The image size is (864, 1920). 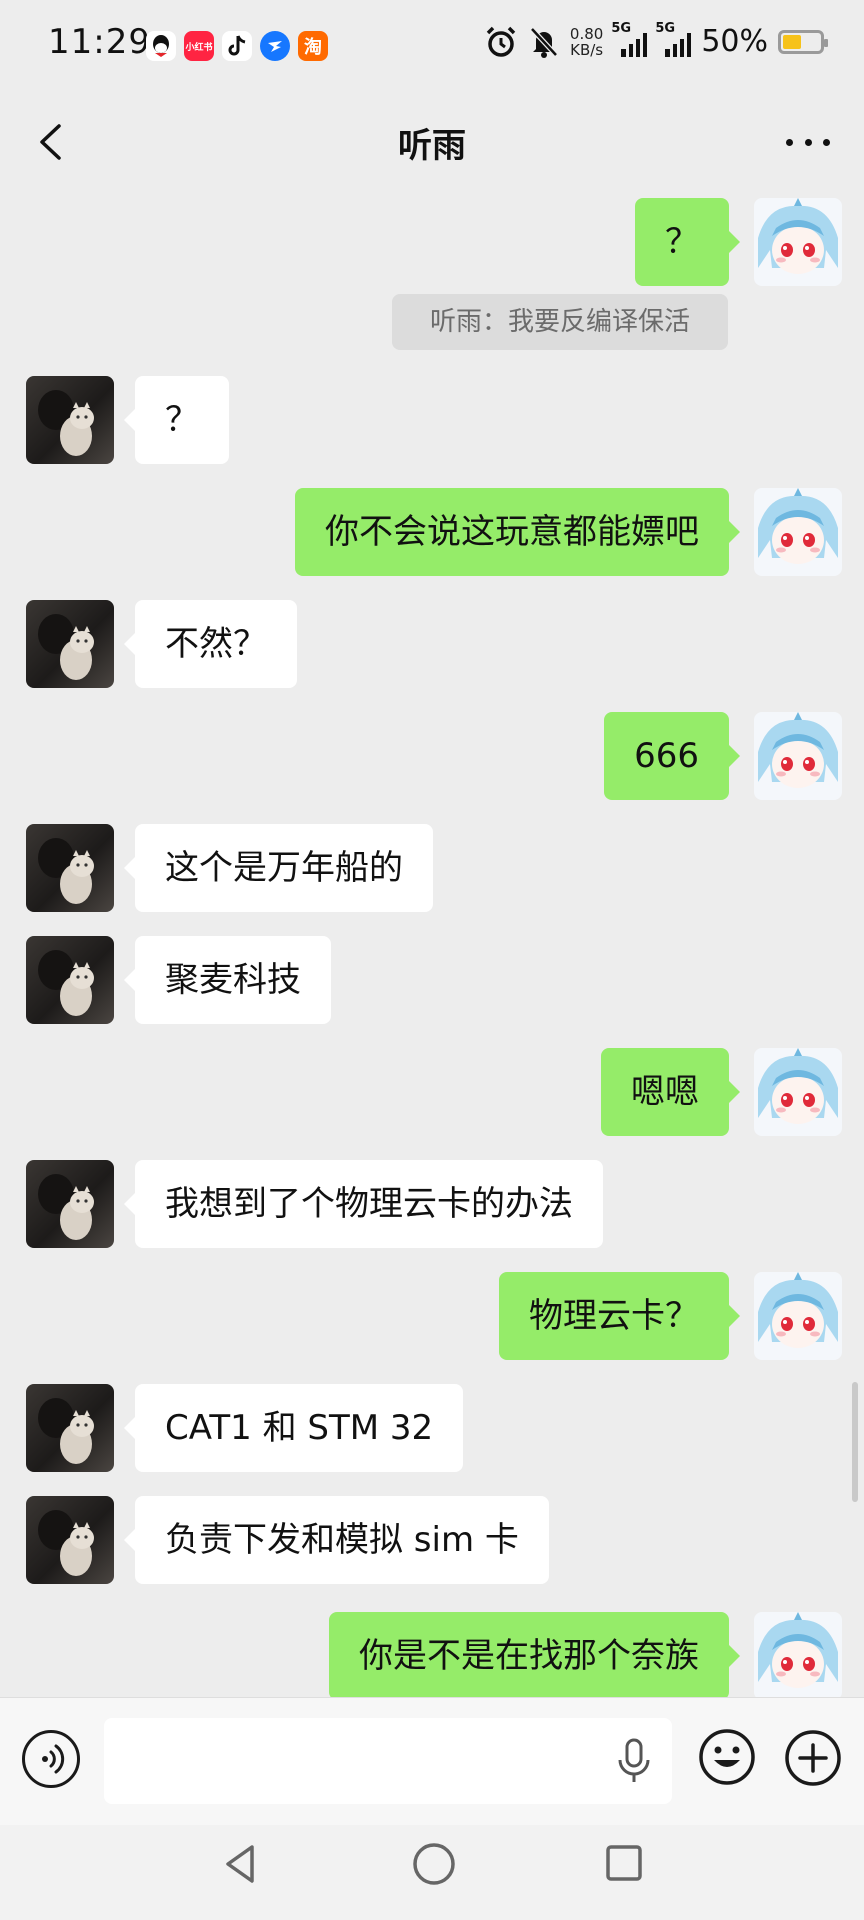 What do you see at coordinates (687, 242) in the screenshot?
I see `outgoing-message: ？` at bounding box center [687, 242].